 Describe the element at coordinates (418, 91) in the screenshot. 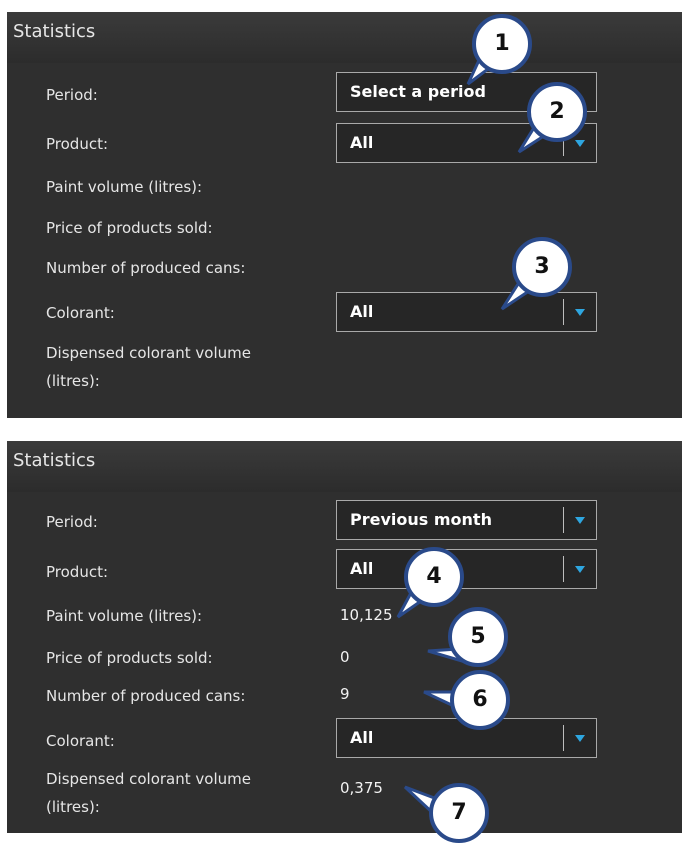

I see `period-select-value: Select a period` at that location.